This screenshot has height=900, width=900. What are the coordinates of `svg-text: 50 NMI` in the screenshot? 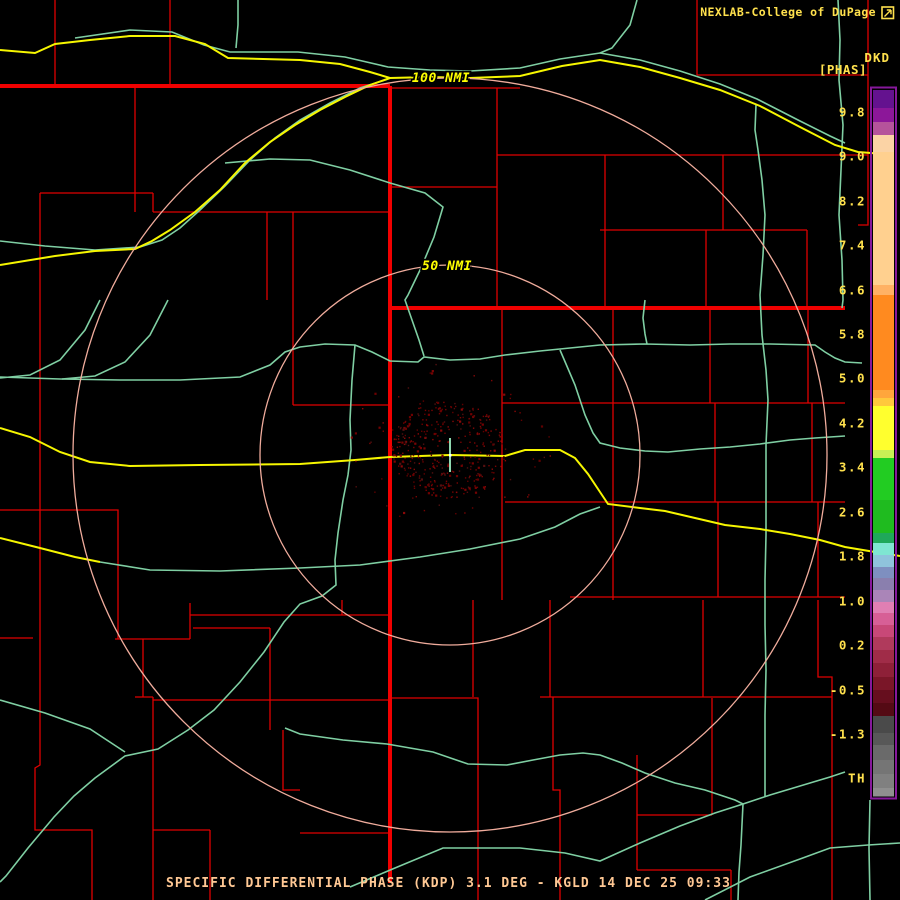 It's located at (447, 266).